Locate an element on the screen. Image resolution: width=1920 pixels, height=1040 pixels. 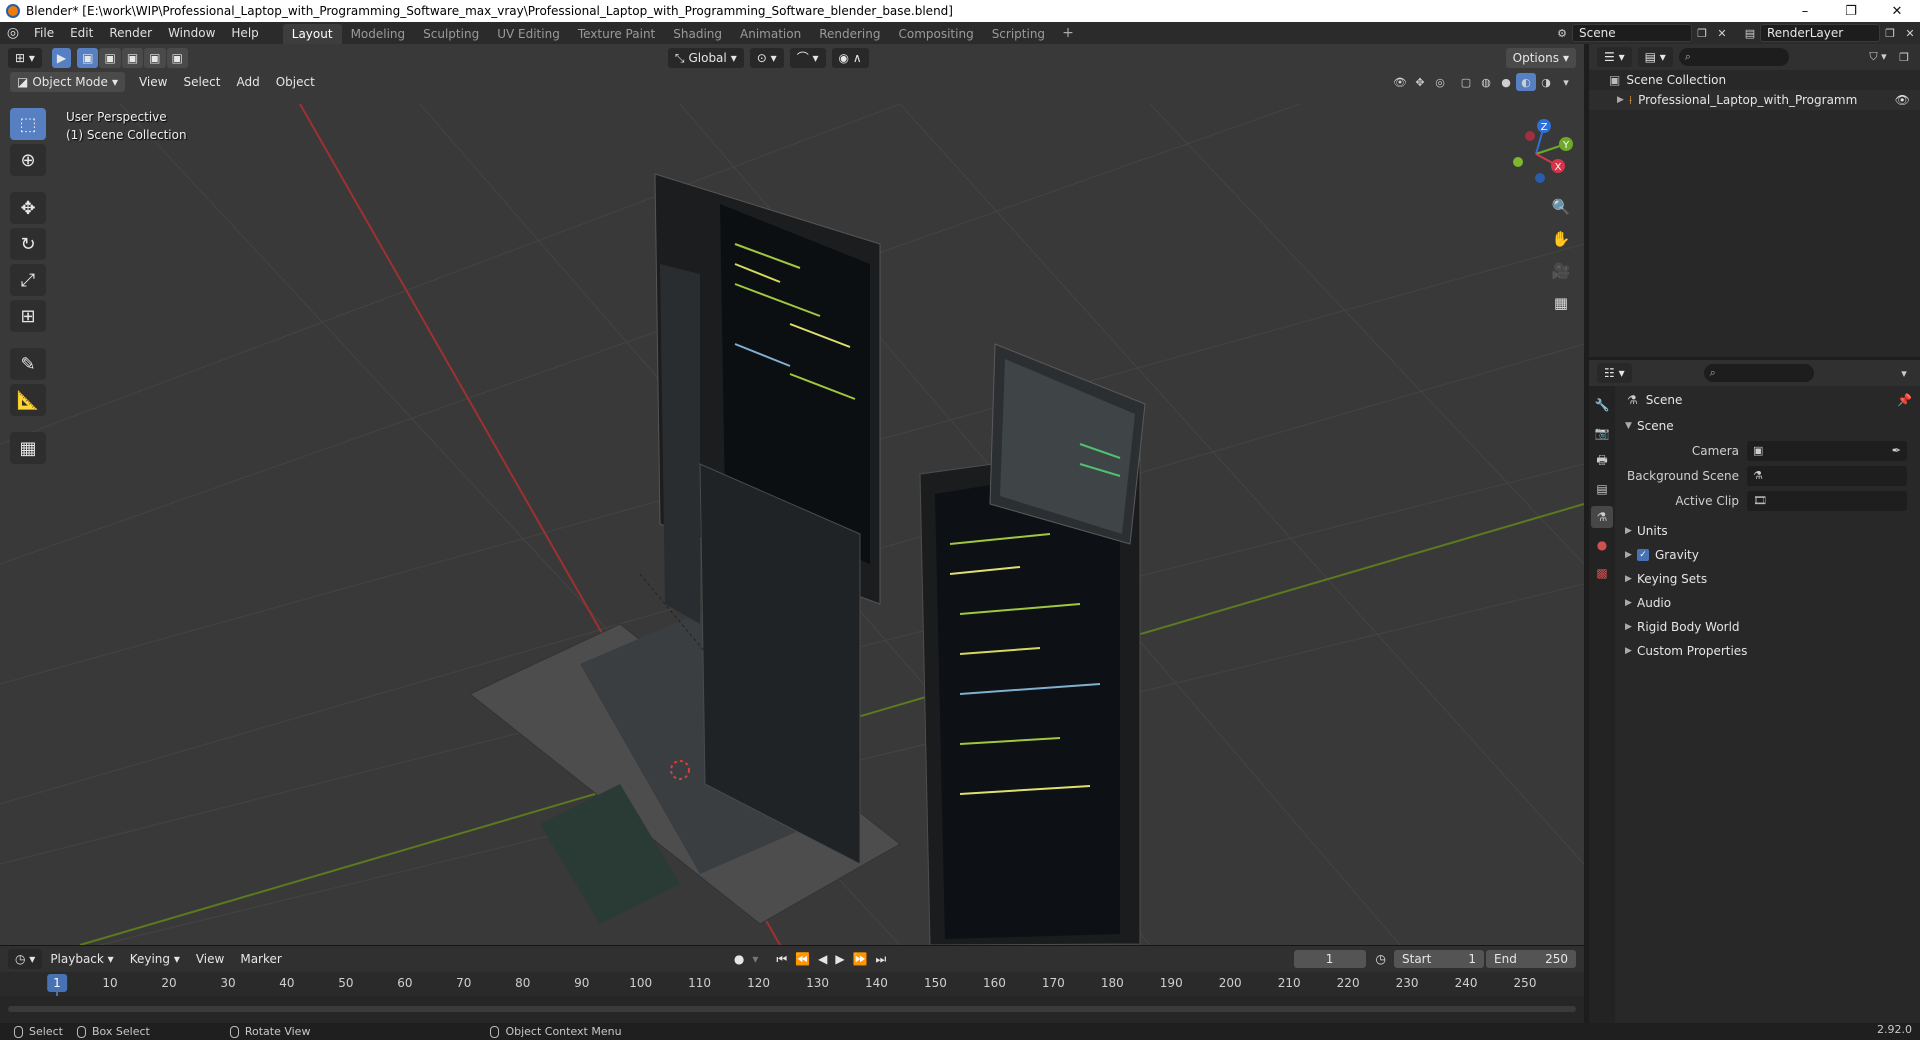
select-new-icon: ▣ is located at coordinates (88, 58).